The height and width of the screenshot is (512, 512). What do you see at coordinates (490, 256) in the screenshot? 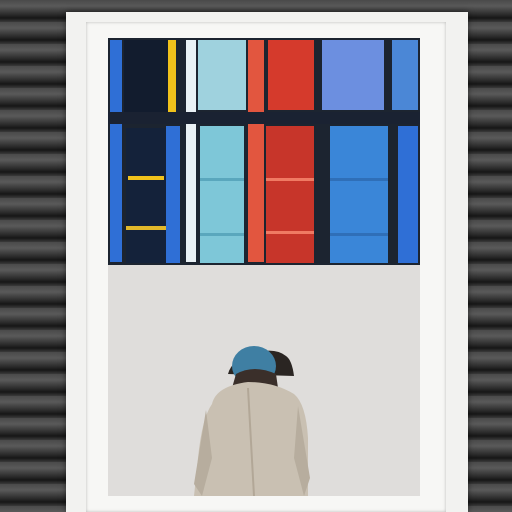
I see `window-shutter-right` at bounding box center [490, 256].